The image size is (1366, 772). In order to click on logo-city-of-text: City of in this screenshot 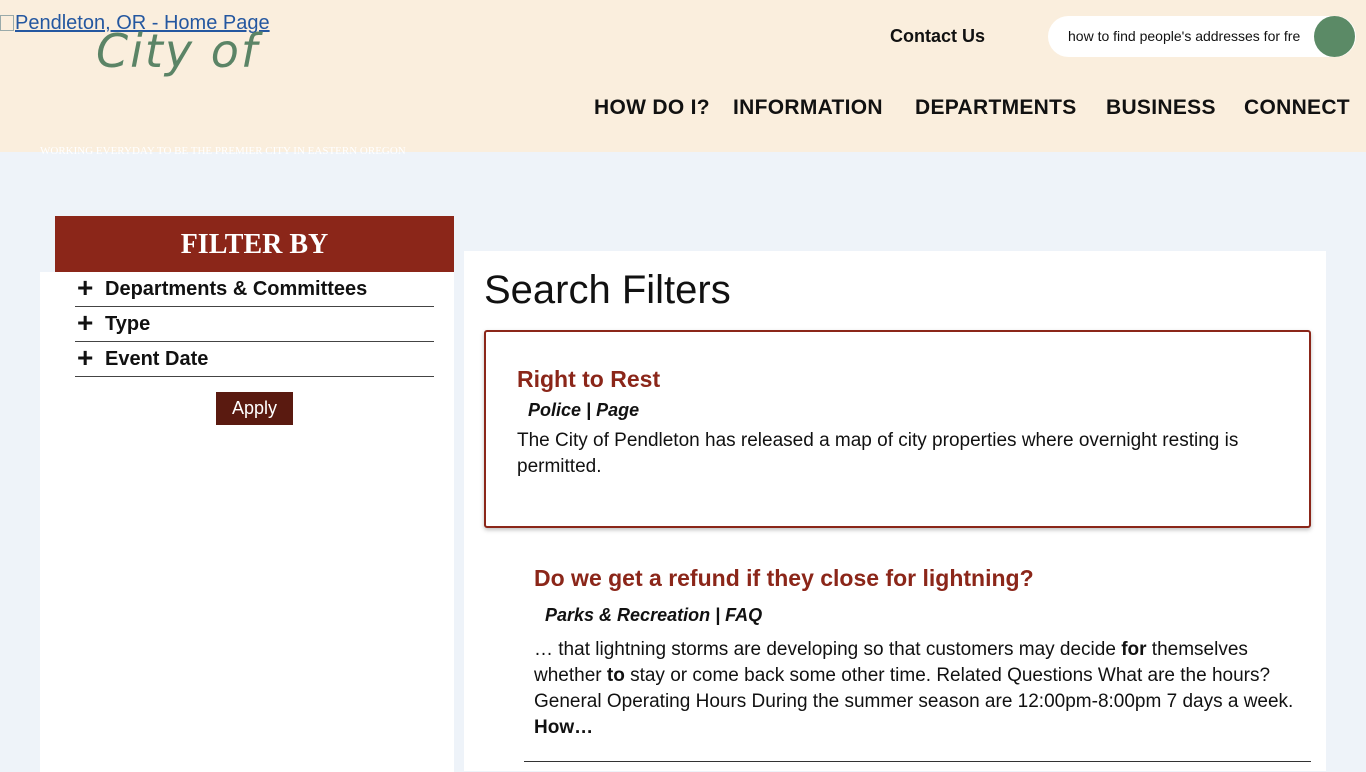, I will do `click(178, 51)`.